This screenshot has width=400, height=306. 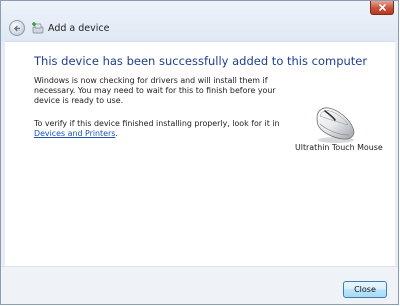 I want to click on mouse-icon, so click(x=335, y=125).